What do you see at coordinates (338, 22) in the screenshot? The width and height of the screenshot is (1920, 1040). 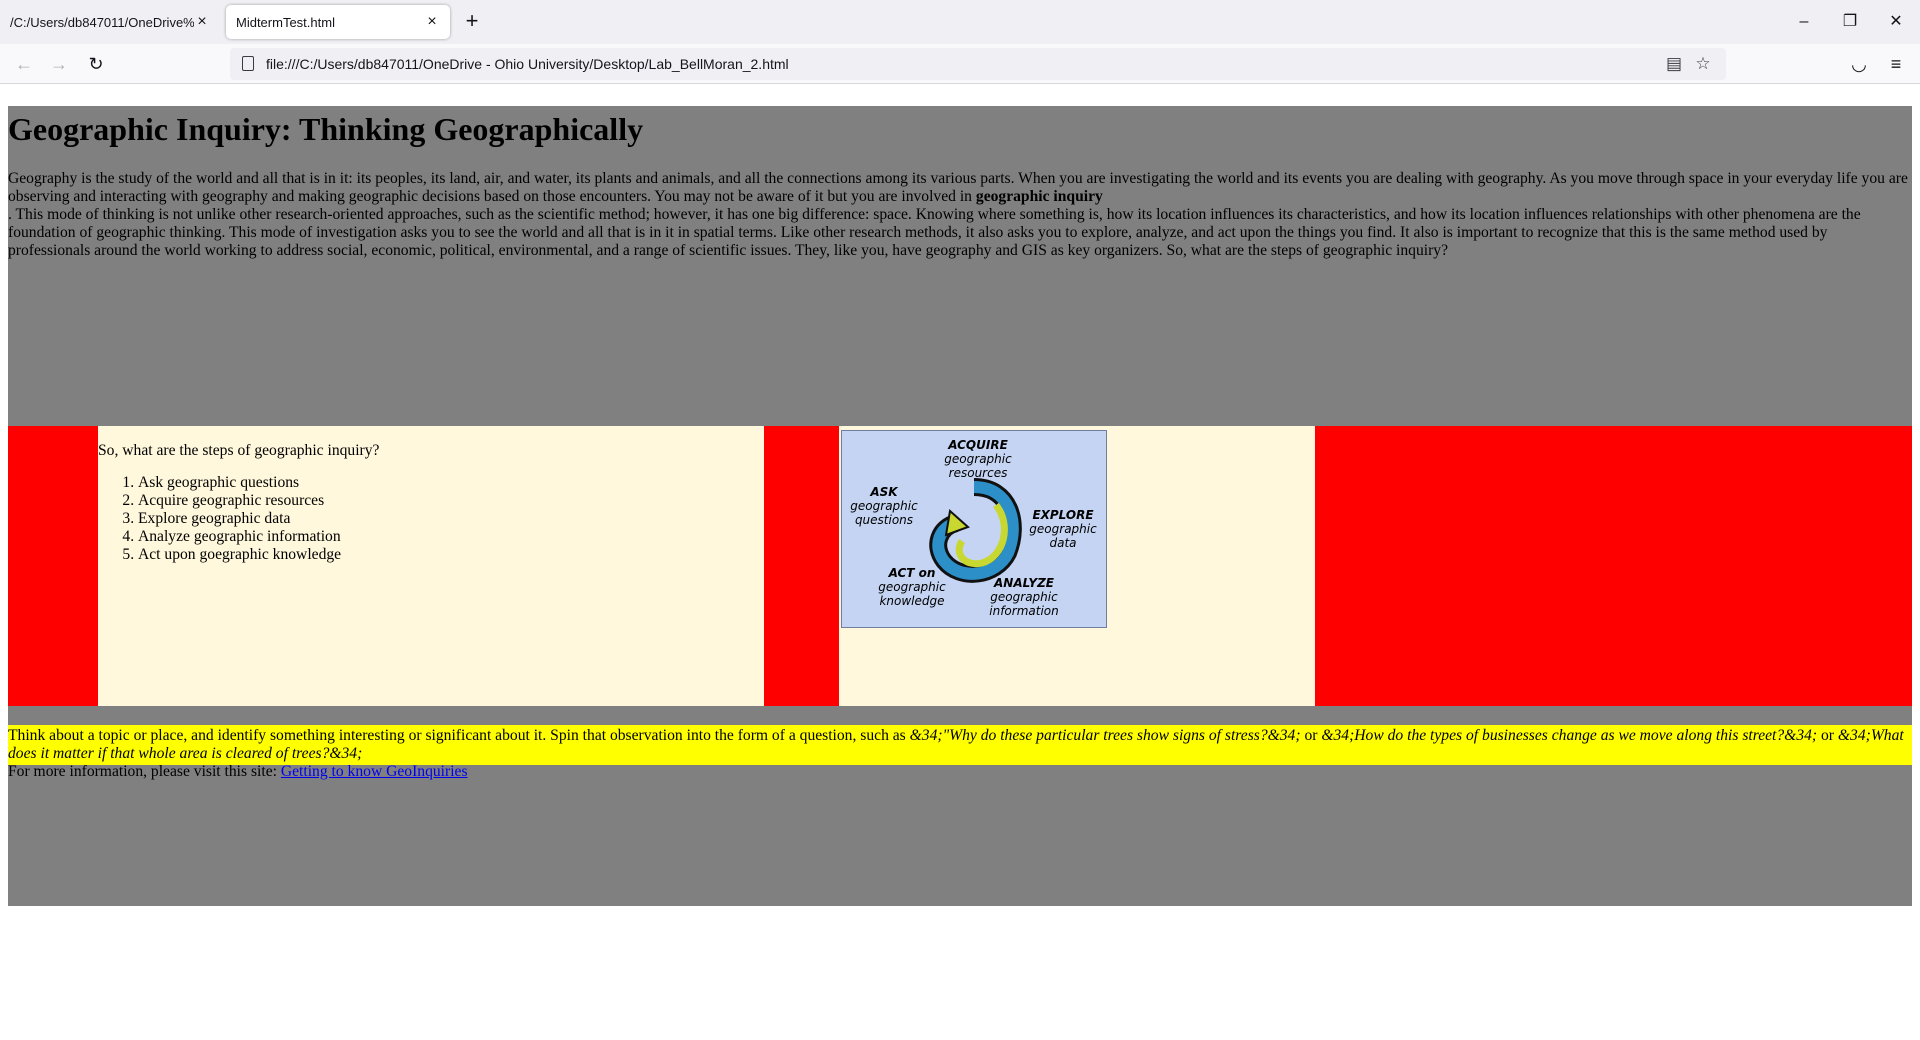 I see `browser-tab-active: MidtermTest.html ×` at bounding box center [338, 22].